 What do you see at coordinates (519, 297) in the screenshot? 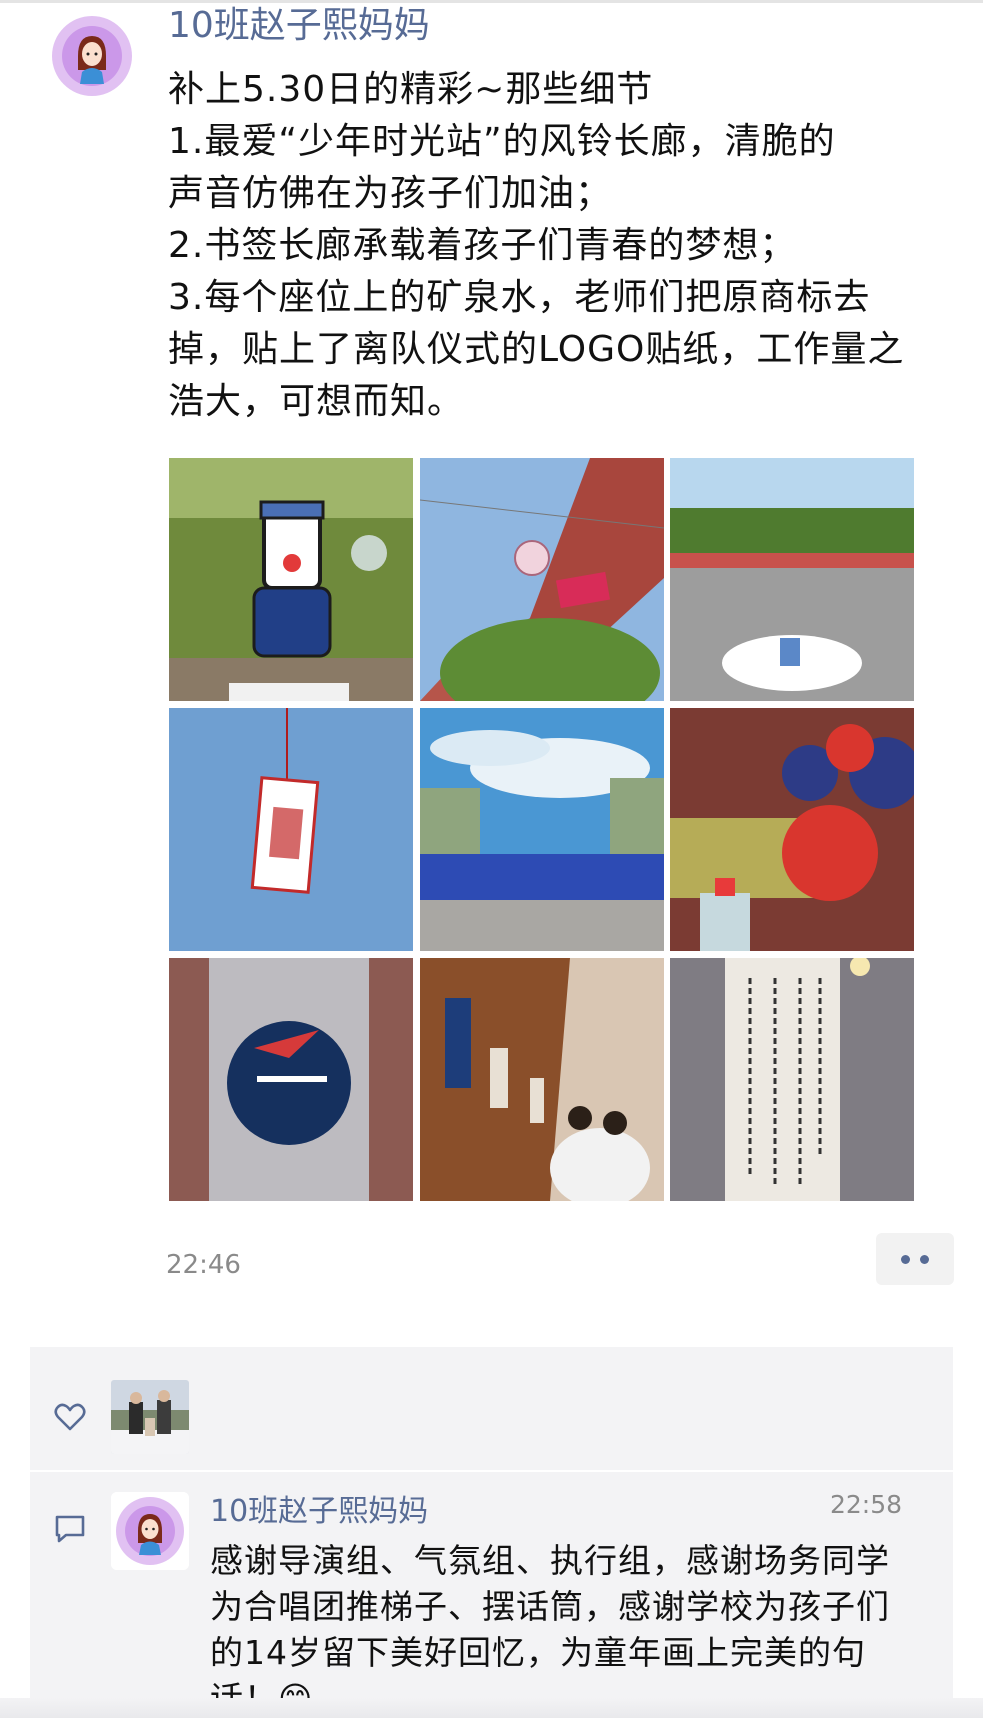
I see `post-line: 3.每个座位上的矿泉水，老师们把原商标去` at bounding box center [519, 297].